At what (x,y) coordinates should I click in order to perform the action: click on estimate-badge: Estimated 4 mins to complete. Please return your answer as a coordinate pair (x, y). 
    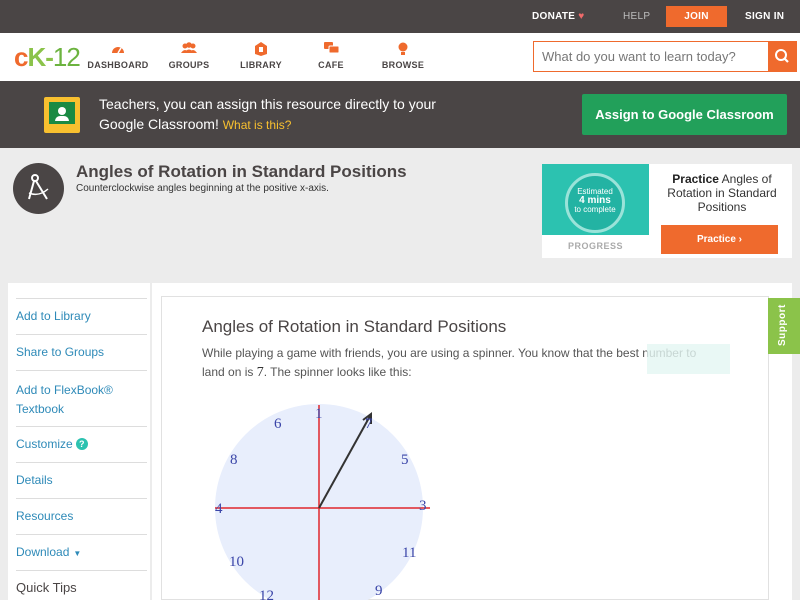
    Looking at the image, I should click on (595, 203).